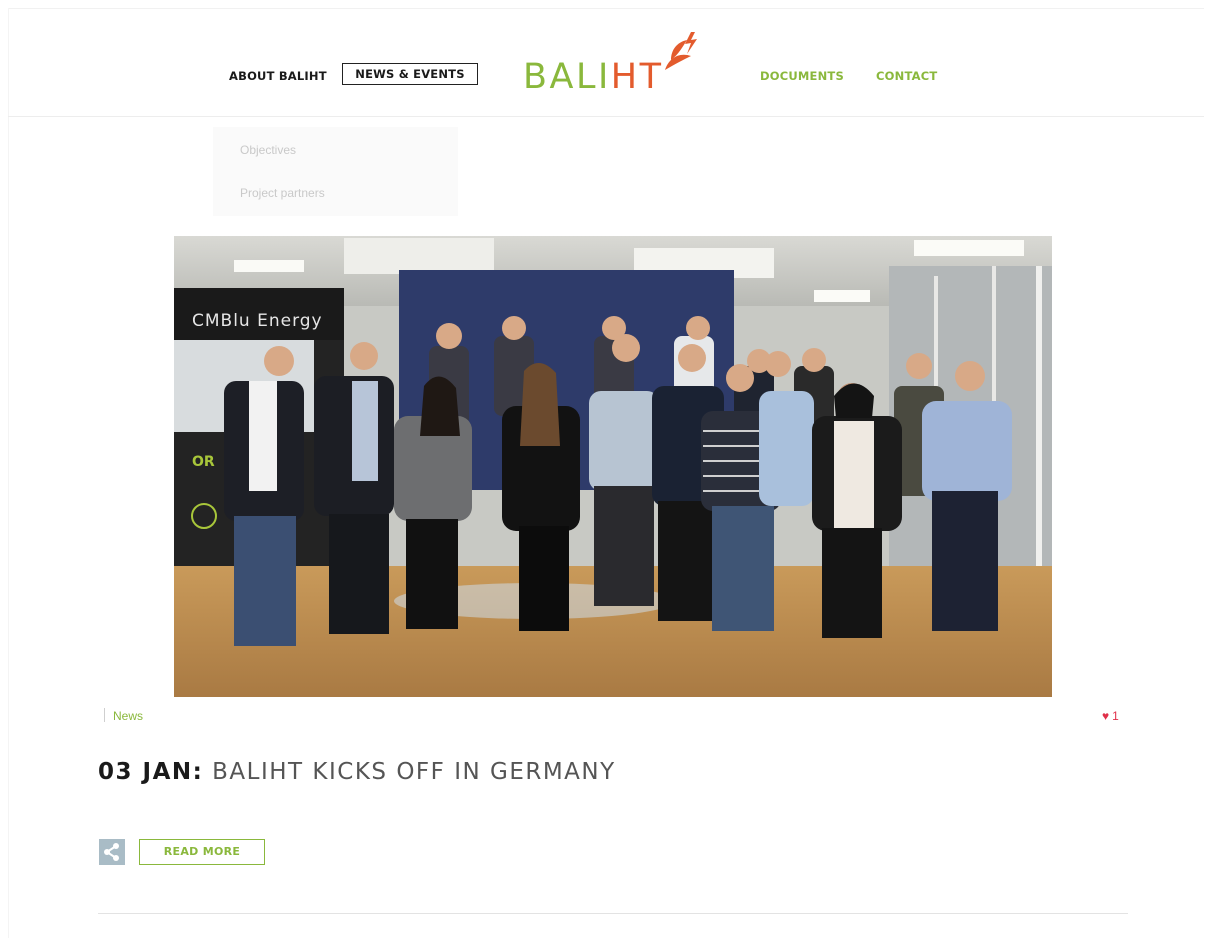 The image size is (1212, 938). I want to click on post-title-text: BALIHT KICKS OFF IN GERMANY, so click(414, 772).